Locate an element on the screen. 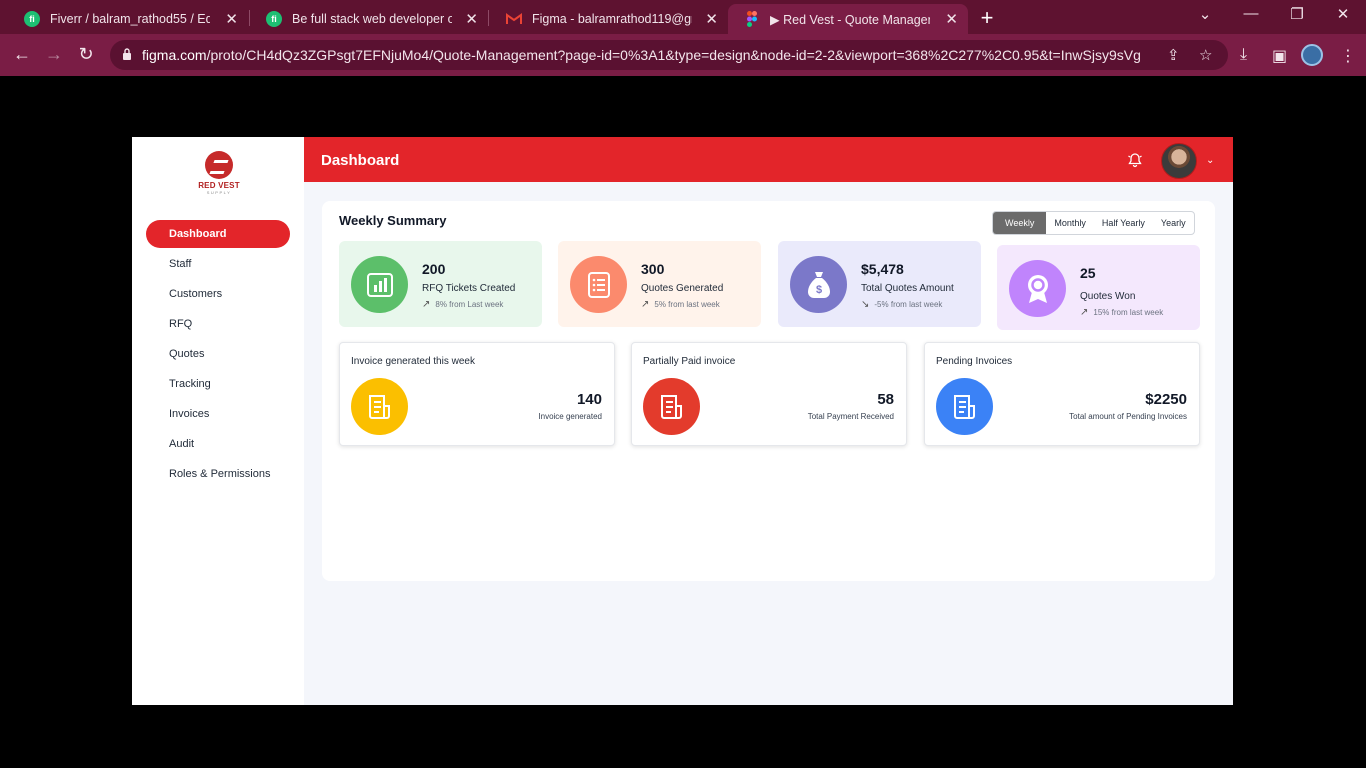 This screenshot has width=1366, height=768. invoice-label: Invoice generated is located at coordinates (570, 416).